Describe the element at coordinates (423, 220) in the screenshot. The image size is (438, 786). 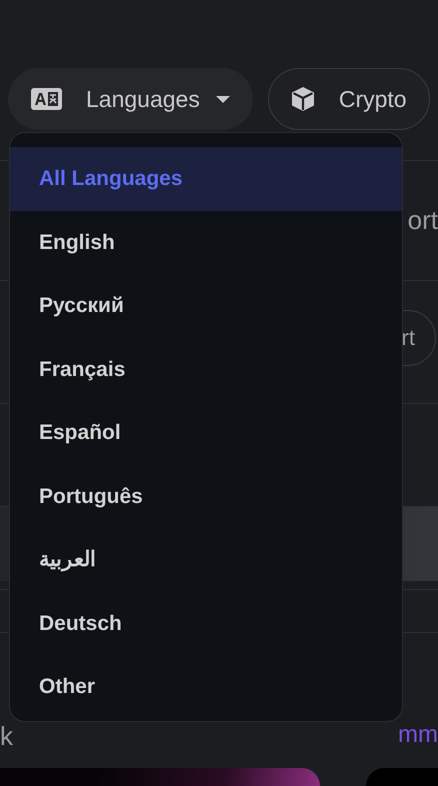
I see `heading-text: ort` at that location.